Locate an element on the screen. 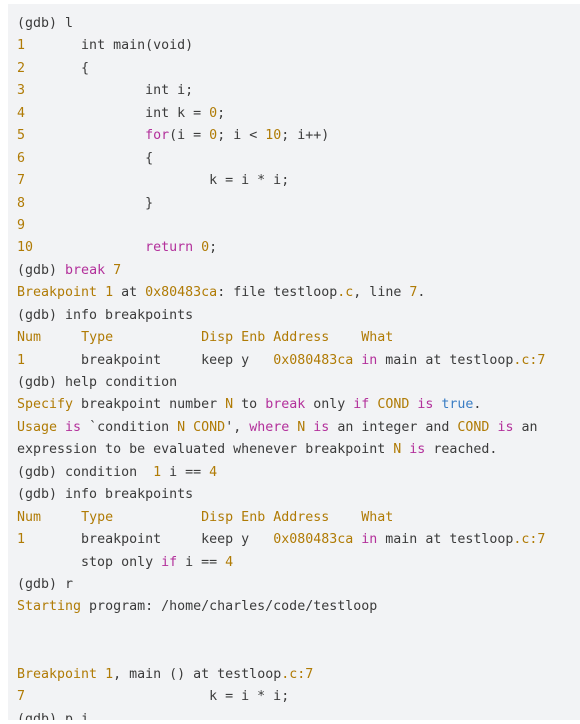 This screenshot has height=724, width=580. terminal-token: N is located at coordinates (229, 405).